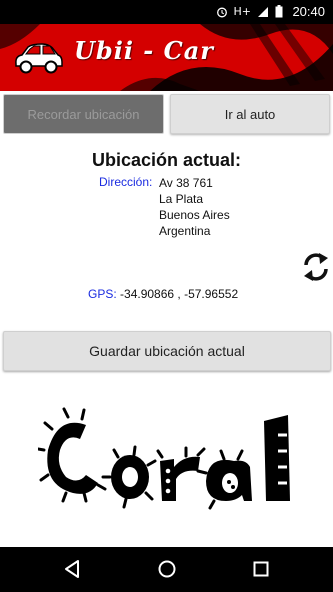 This screenshot has height=592, width=333. I want to click on address-line: Buenos Aires, so click(194, 215).